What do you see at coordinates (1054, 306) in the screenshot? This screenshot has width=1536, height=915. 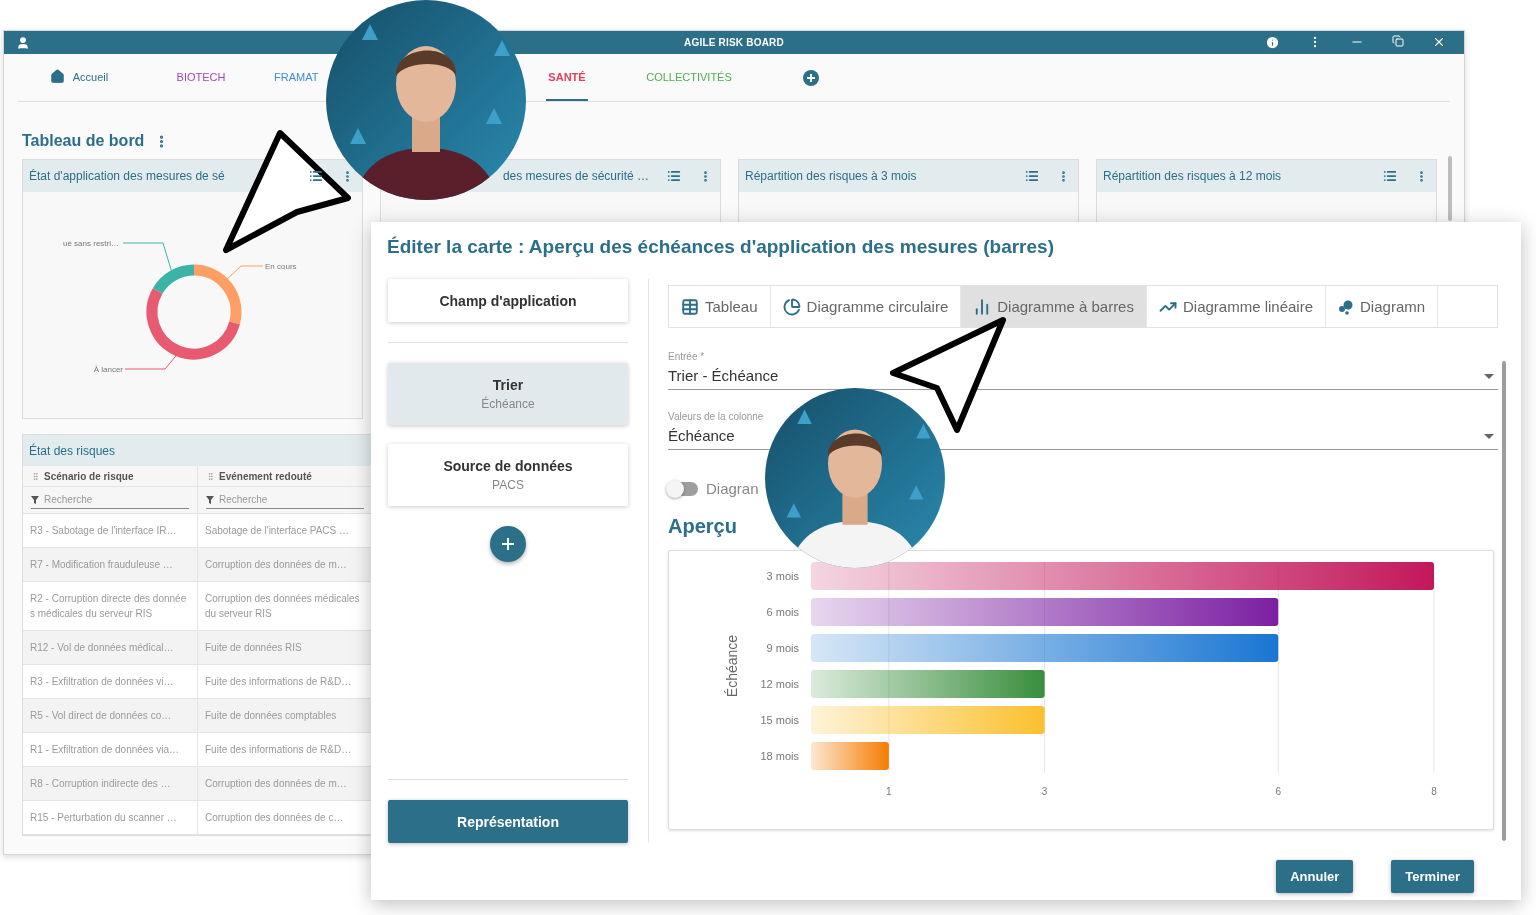 I see `chart-type-tab: Diagramme à barres` at bounding box center [1054, 306].